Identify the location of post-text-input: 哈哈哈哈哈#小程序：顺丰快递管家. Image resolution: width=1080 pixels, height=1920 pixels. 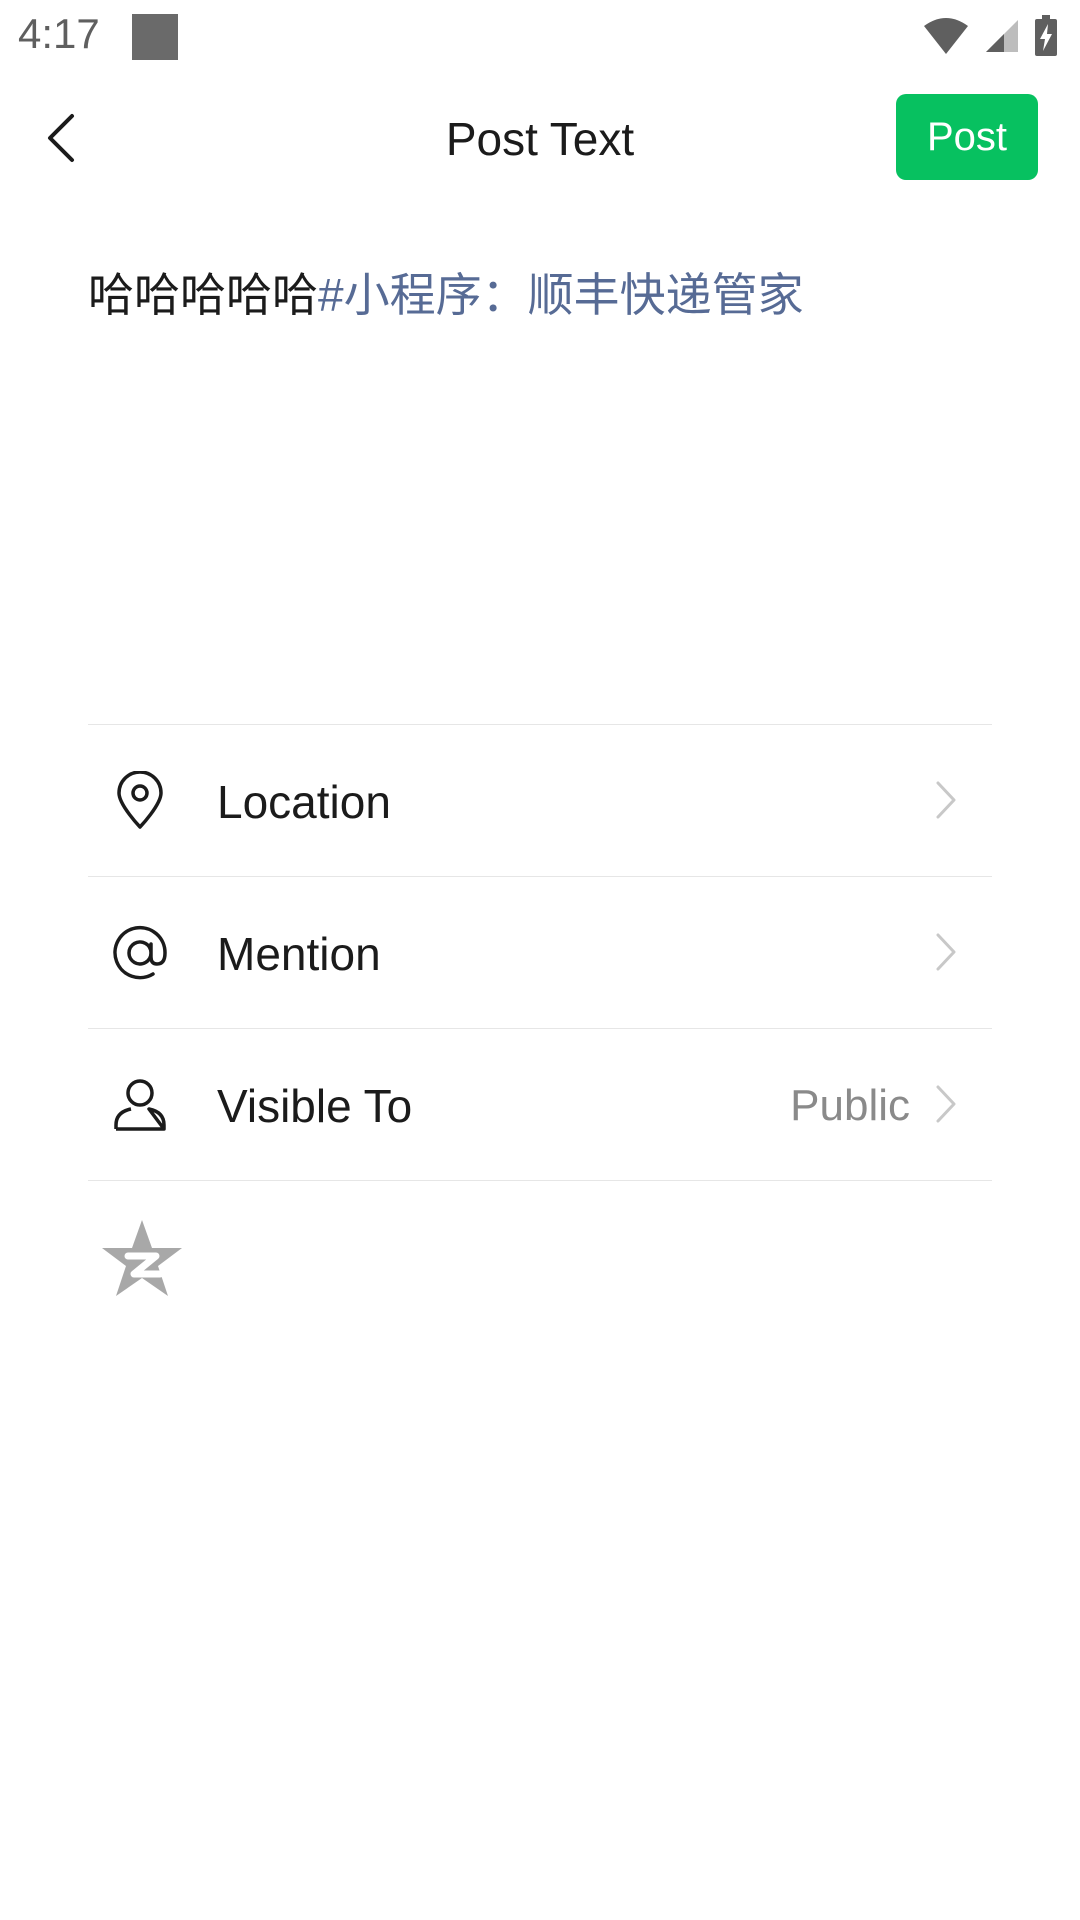
(538, 295).